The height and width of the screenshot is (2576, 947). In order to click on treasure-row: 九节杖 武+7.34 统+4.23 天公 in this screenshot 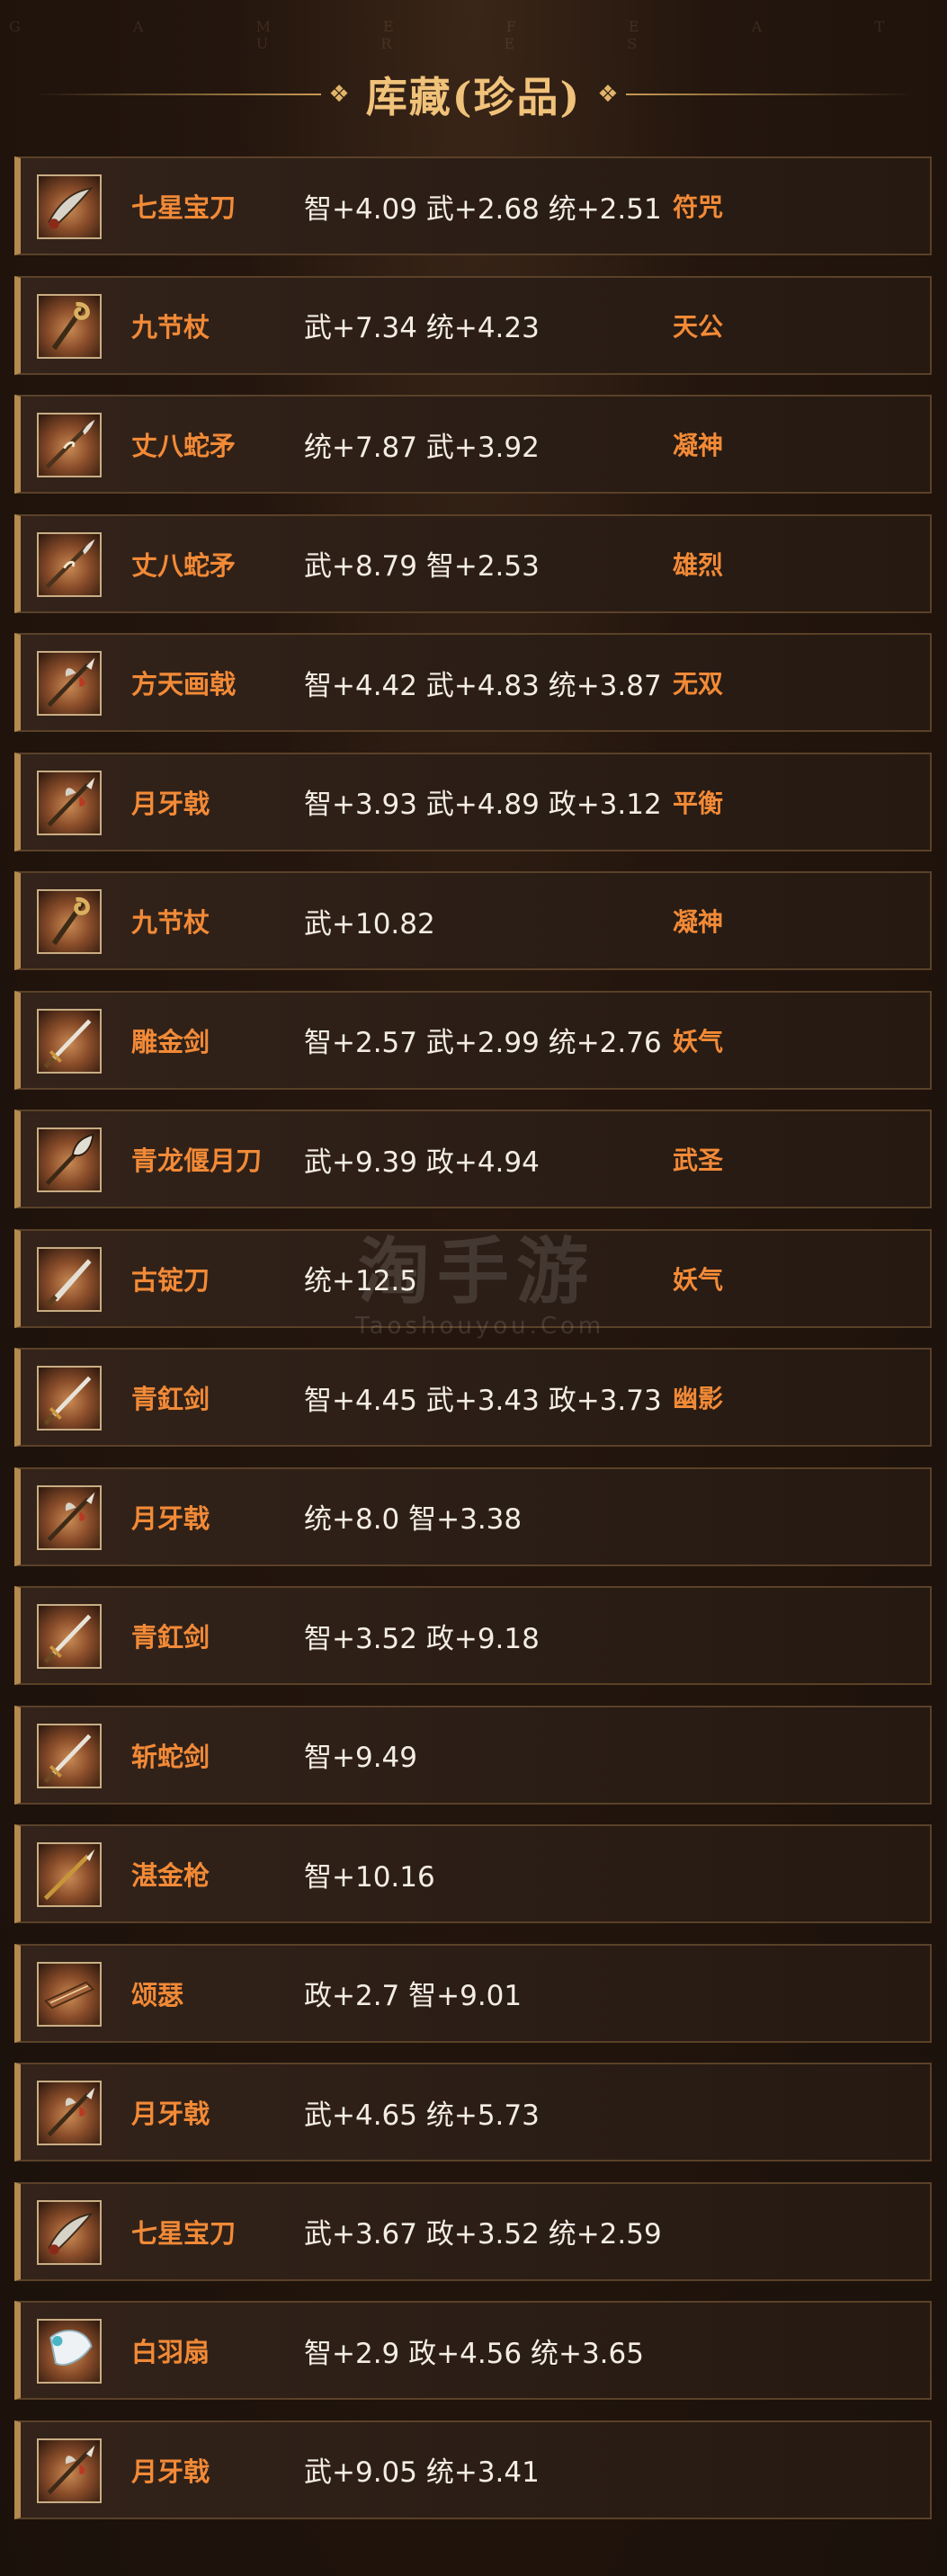, I will do `click(473, 325)`.